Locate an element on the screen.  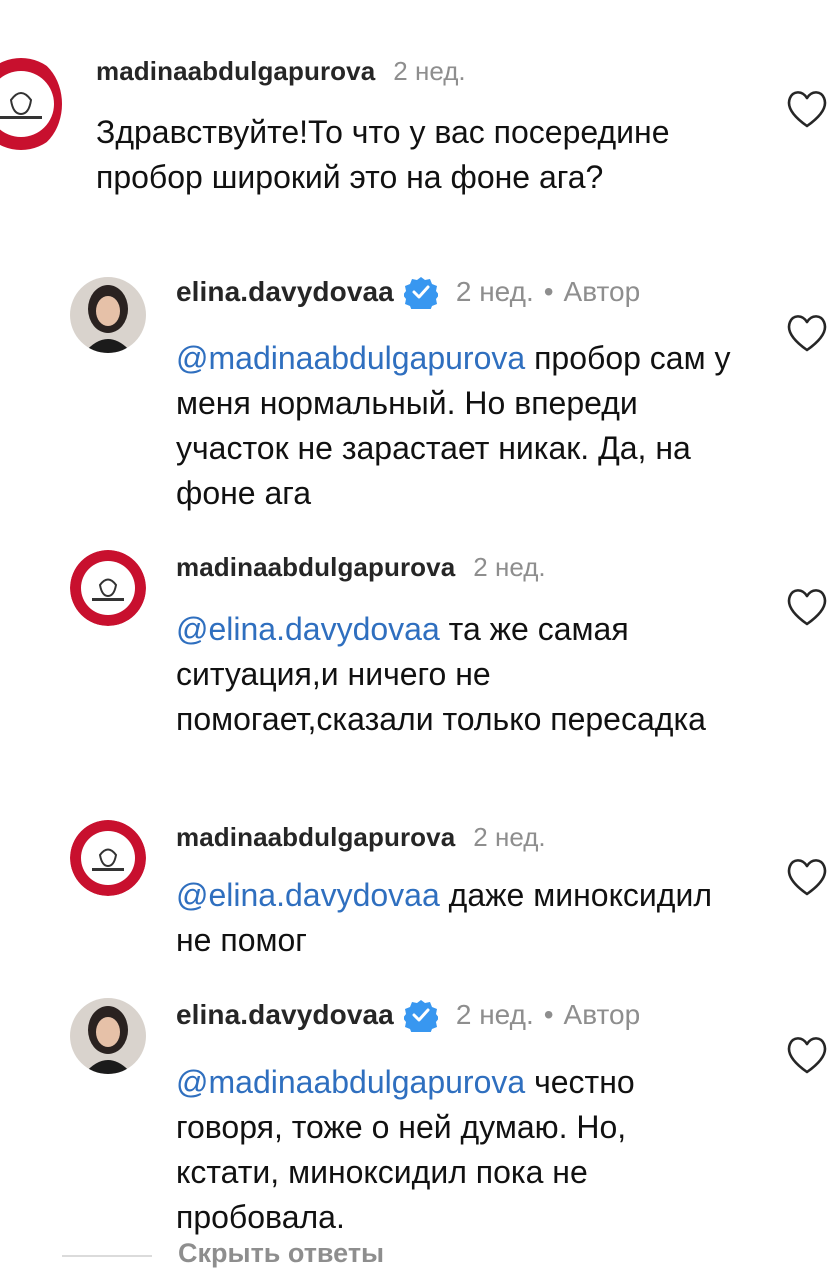
hide-replies-divider is located at coordinates (107, 1256).